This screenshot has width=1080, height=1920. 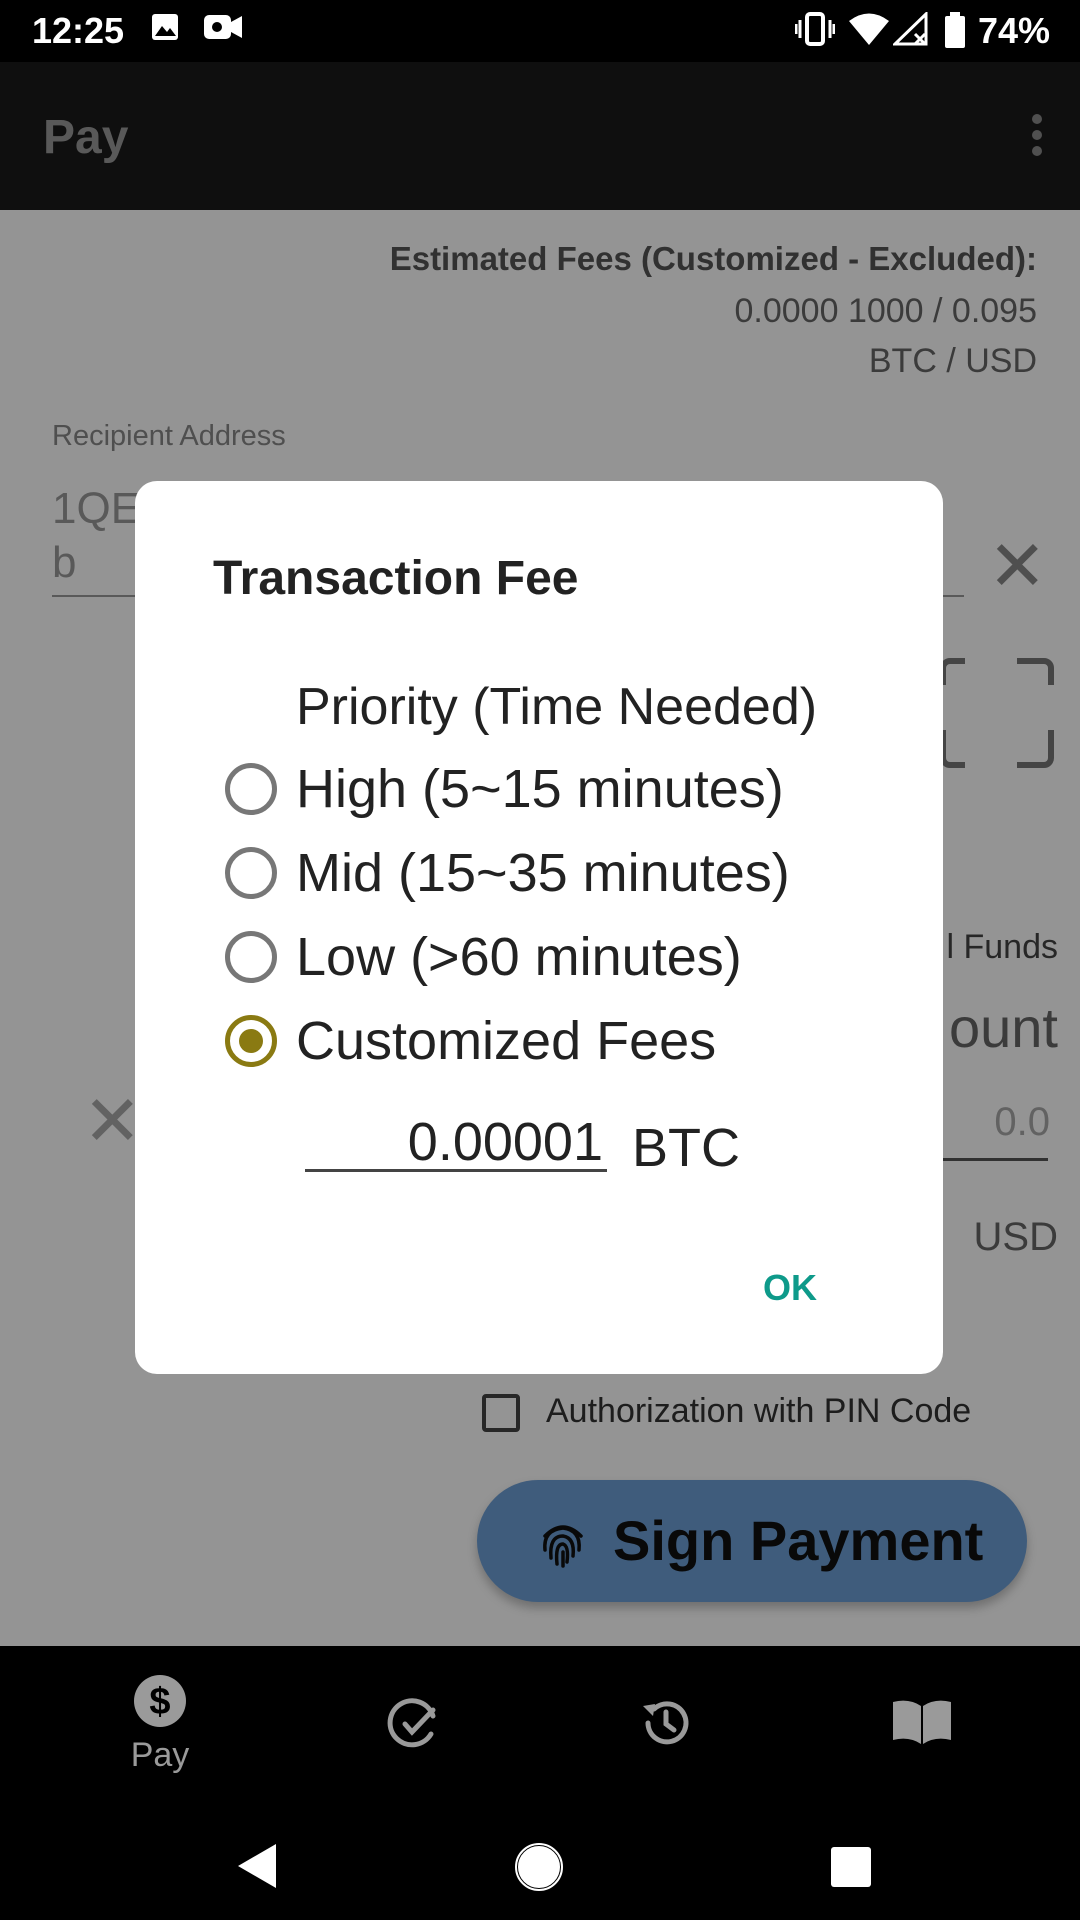 What do you see at coordinates (78, 30) in the screenshot?
I see `status-time: 12:25` at bounding box center [78, 30].